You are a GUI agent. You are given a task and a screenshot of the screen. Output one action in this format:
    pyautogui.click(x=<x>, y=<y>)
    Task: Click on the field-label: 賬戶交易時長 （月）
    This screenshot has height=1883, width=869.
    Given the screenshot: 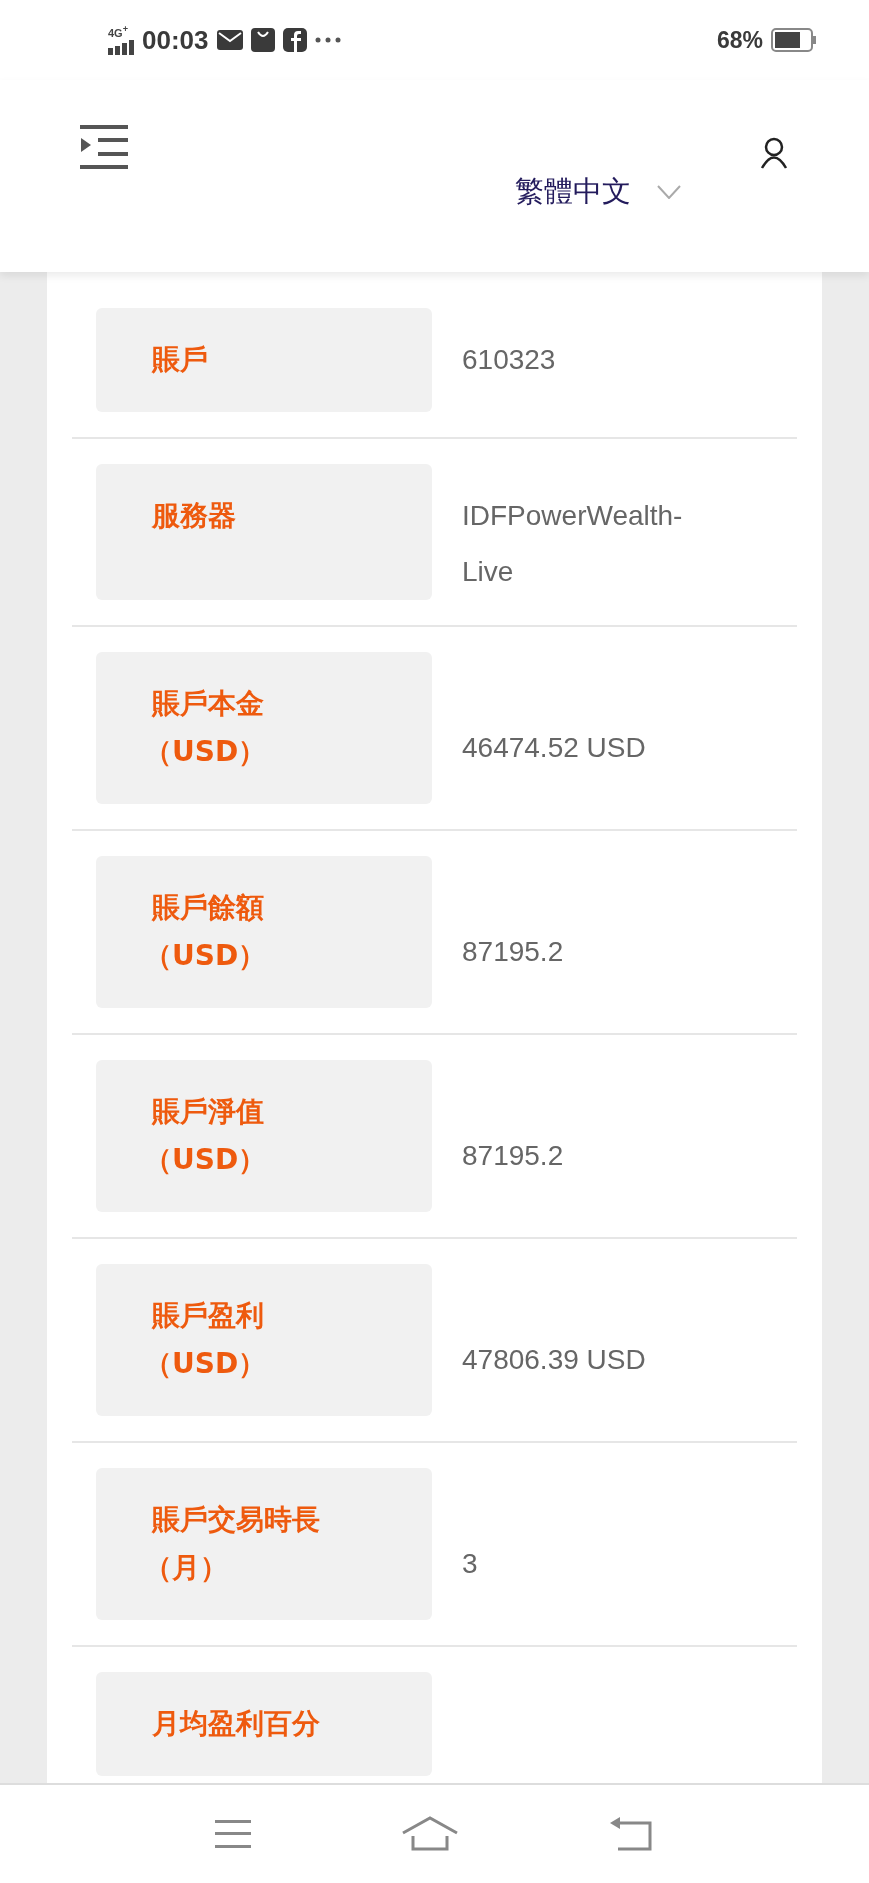 What is the action you would take?
    pyautogui.click(x=264, y=1544)
    